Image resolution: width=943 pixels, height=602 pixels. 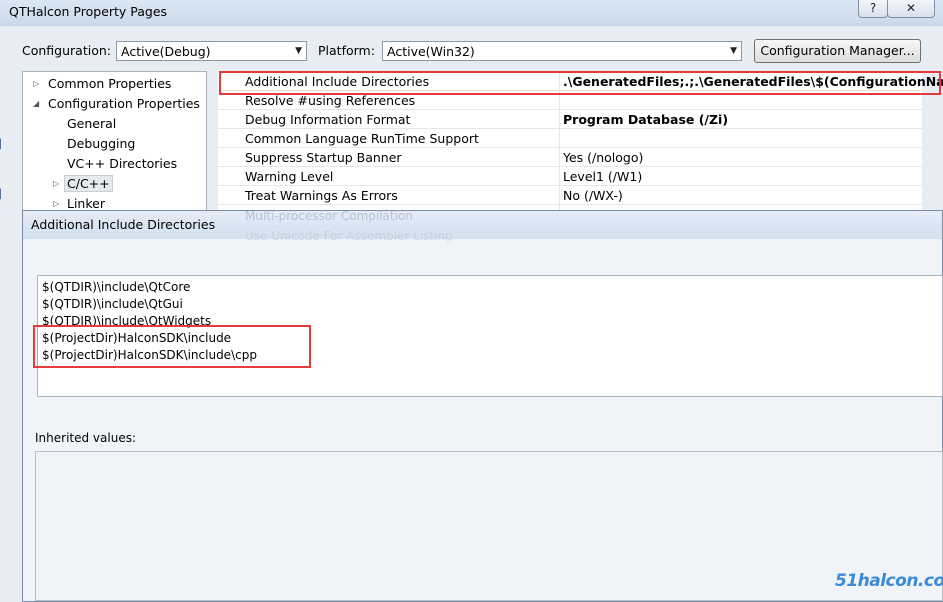 I want to click on property-name: Common Language RunTime Support, so click(x=362, y=138).